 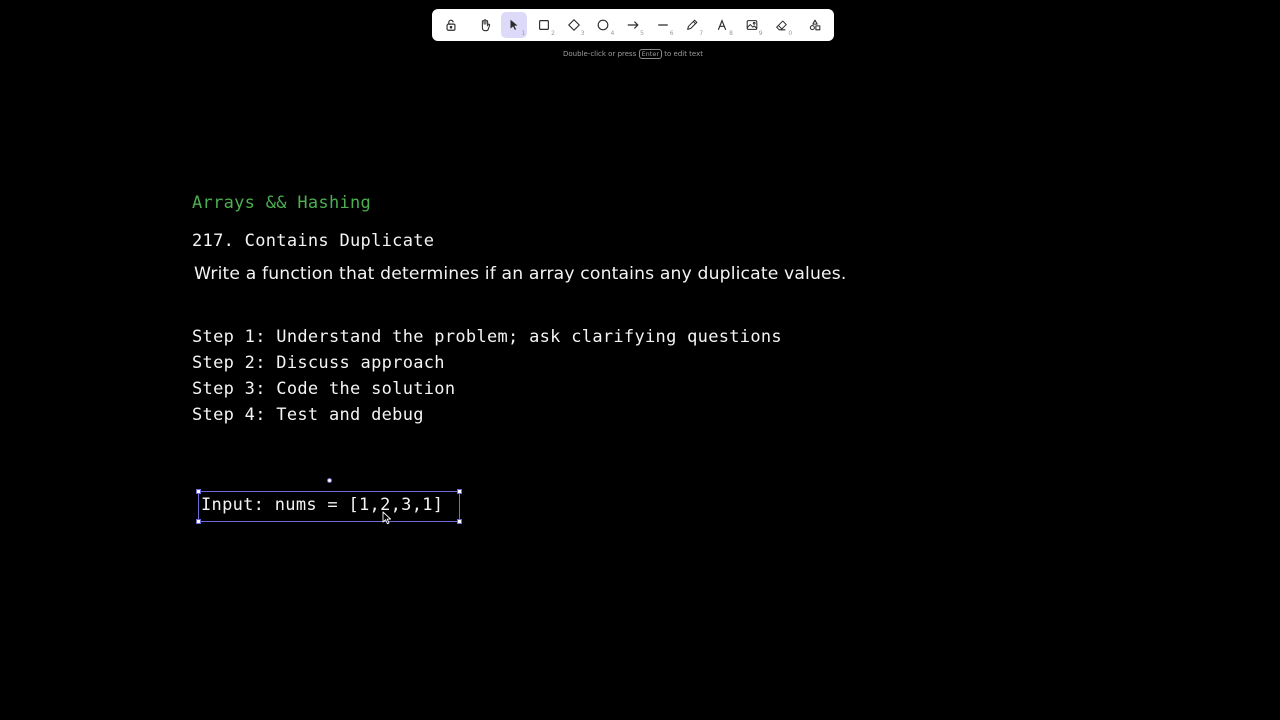 I want to click on image-icon, so click(x=752, y=25).